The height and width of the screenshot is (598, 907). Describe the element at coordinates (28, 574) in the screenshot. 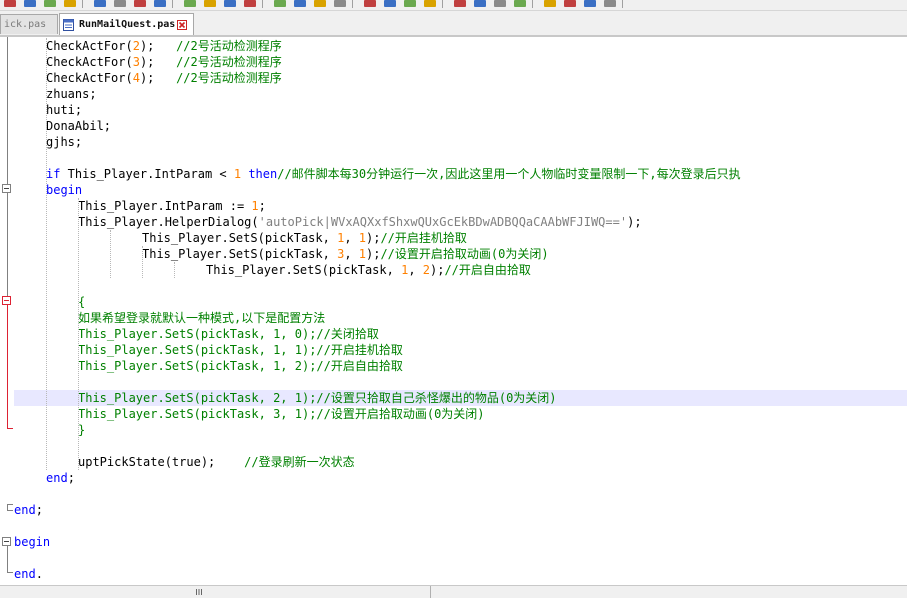

I see `code-line: end.` at that location.